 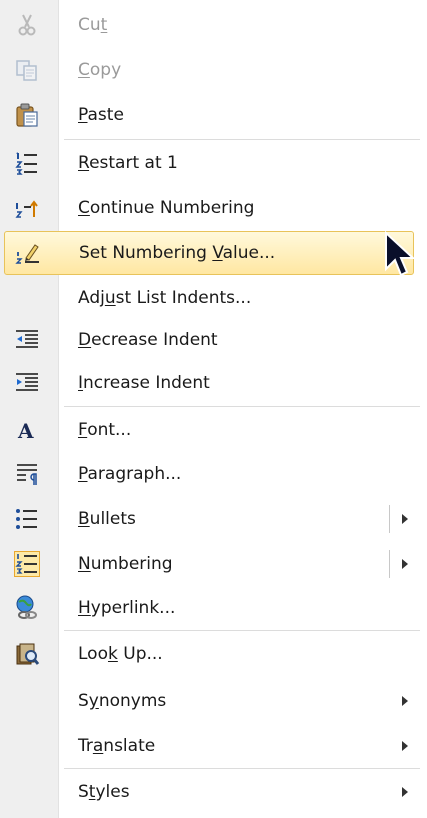 What do you see at coordinates (210, 792) in the screenshot?
I see `menu-item-styles: Styles` at bounding box center [210, 792].